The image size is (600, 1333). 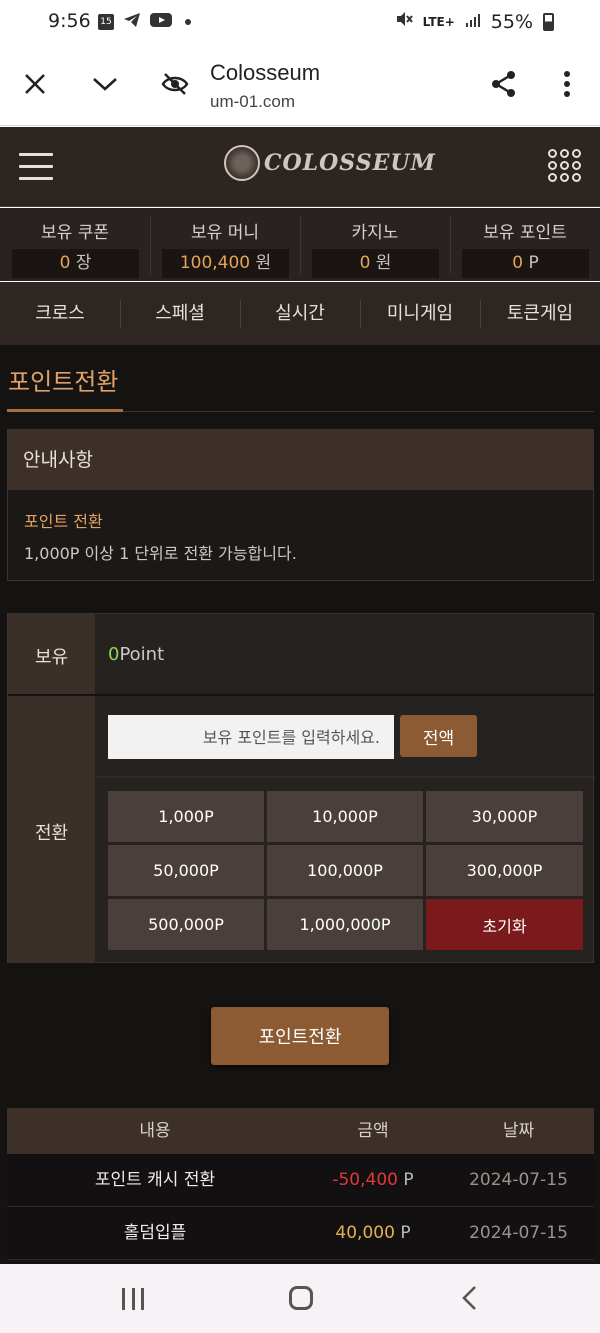 What do you see at coordinates (345, 816) in the screenshot?
I see `amount-button-10000: 10,000P` at bounding box center [345, 816].